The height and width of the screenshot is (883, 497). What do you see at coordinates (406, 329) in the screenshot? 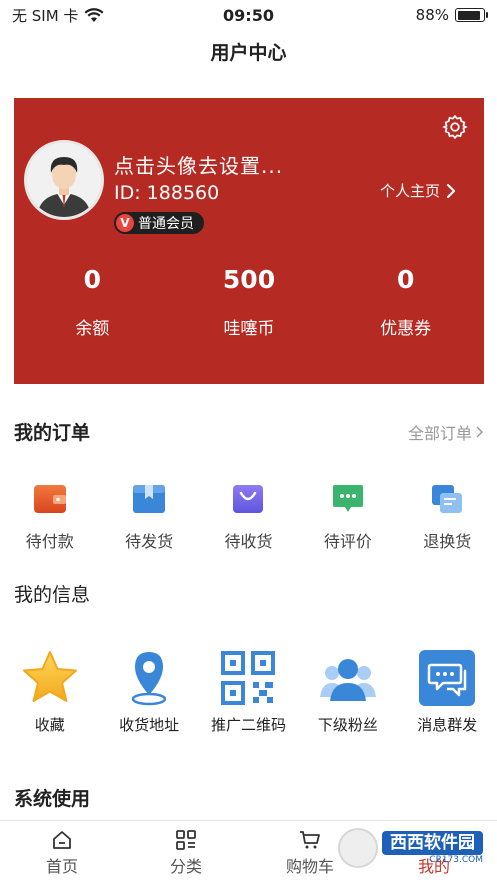
I see `stat-label: 优惠券` at bounding box center [406, 329].